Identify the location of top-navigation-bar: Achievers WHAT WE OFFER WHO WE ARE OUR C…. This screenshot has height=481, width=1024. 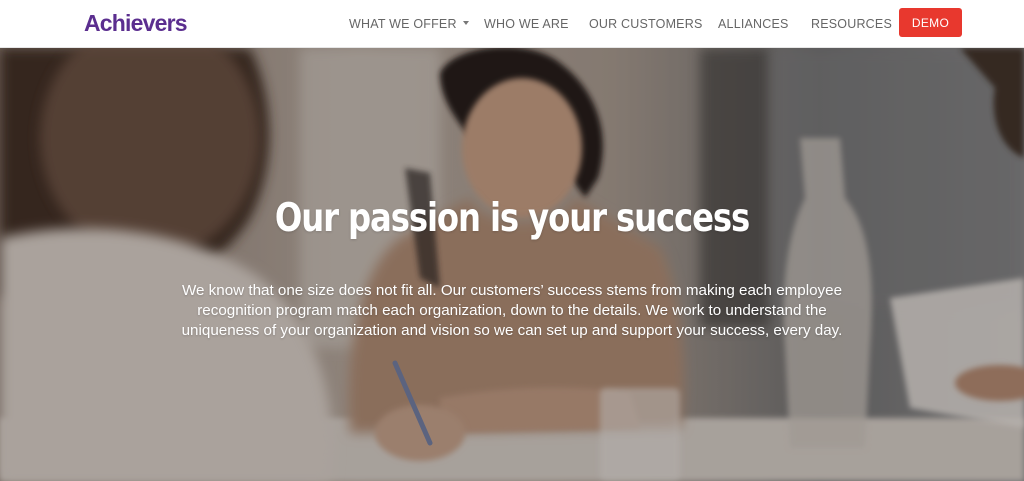
(512, 24).